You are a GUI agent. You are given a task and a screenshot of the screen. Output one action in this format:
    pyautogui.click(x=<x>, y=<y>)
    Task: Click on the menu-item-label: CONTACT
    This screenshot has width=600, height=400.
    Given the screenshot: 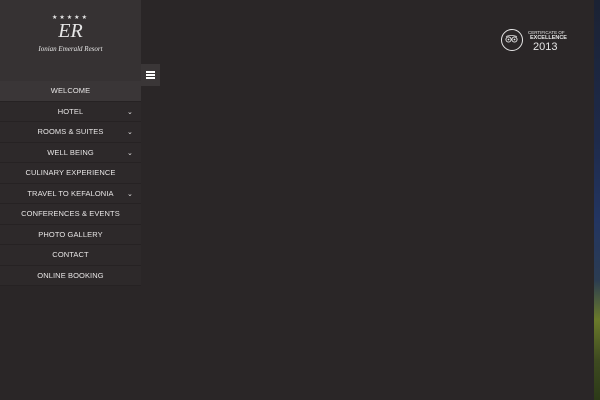 What is the action you would take?
    pyautogui.click(x=70, y=254)
    